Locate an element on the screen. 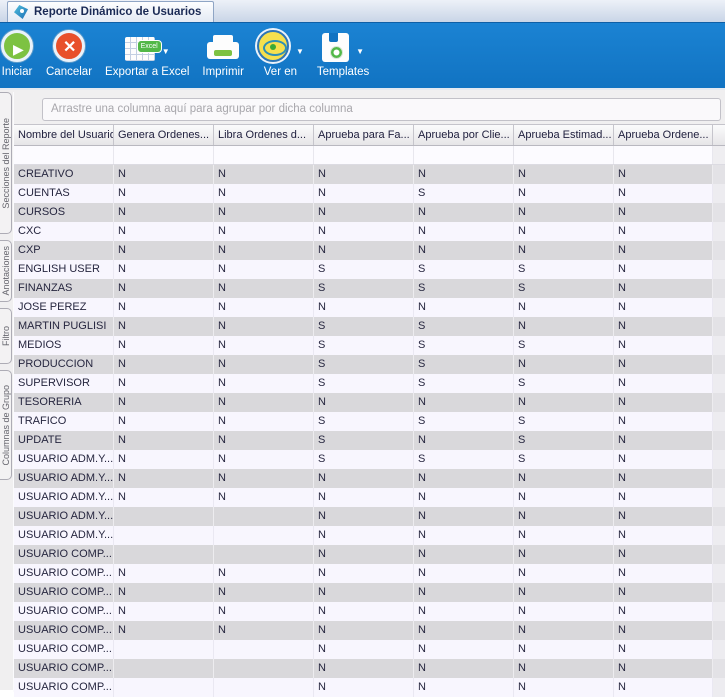 The height and width of the screenshot is (697, 725). table-row: JOSE PEREZ N N N N N N is located at coordinates (369, 307).